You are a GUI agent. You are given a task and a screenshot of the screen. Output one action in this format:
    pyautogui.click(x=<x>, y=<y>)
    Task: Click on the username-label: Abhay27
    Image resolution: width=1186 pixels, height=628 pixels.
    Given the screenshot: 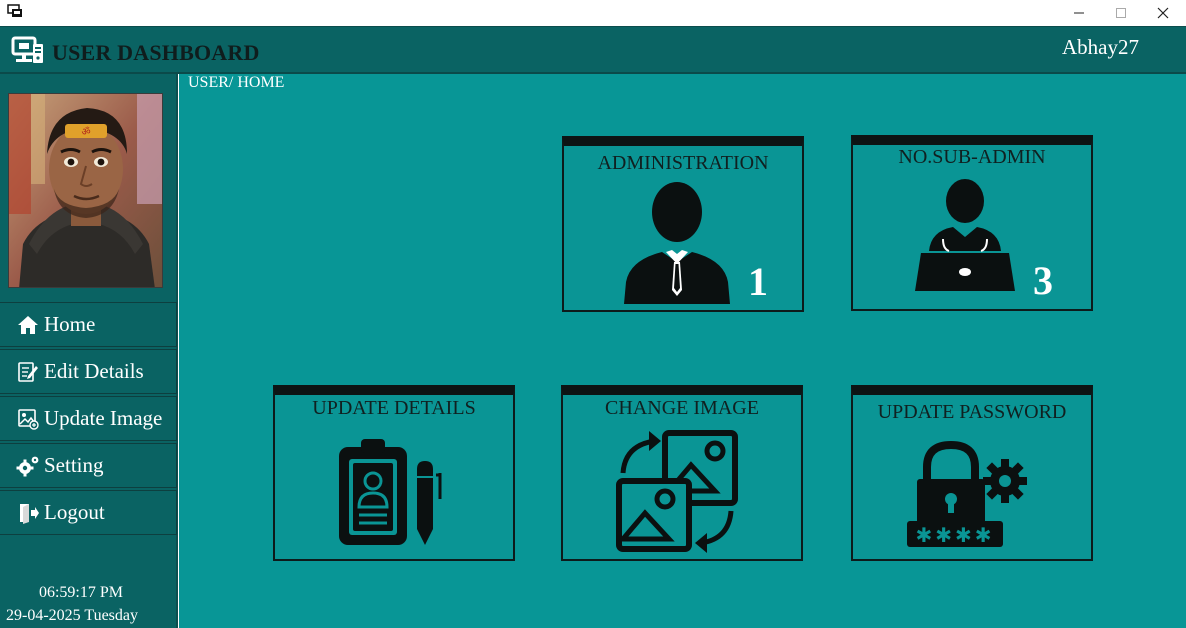 What is the action you would take?
    pyautogui.click(x=1100, y=47)
    